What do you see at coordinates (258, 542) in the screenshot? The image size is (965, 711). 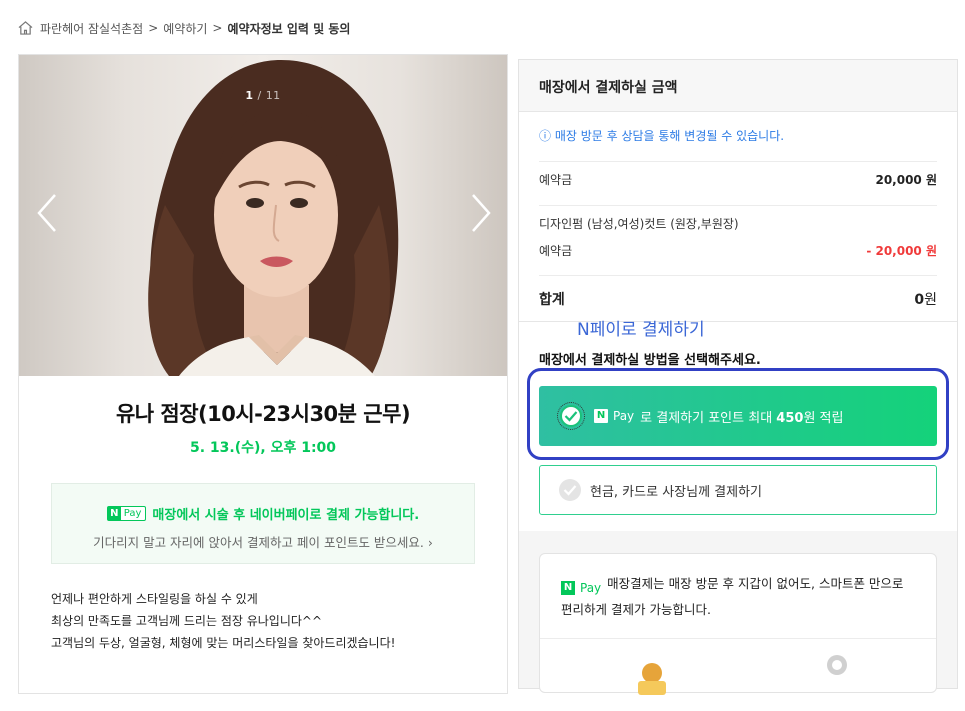 I see `npay-banner-subtext: 기다리지 말고 자리에 앉아서 결제하고 페이 포인트도 받으세요.` at bounding box center [258, 542].